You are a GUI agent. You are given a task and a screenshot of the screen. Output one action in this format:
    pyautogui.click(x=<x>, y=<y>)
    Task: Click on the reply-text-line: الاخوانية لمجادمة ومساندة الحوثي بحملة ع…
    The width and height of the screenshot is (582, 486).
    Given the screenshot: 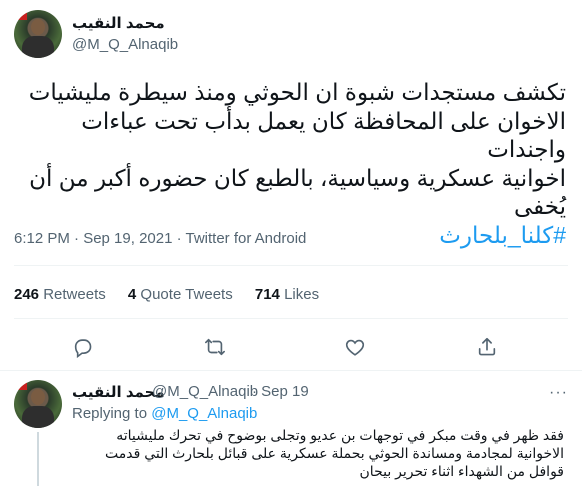 What is the action you would take?
    pyautogui.click(x=334, y=453)
    